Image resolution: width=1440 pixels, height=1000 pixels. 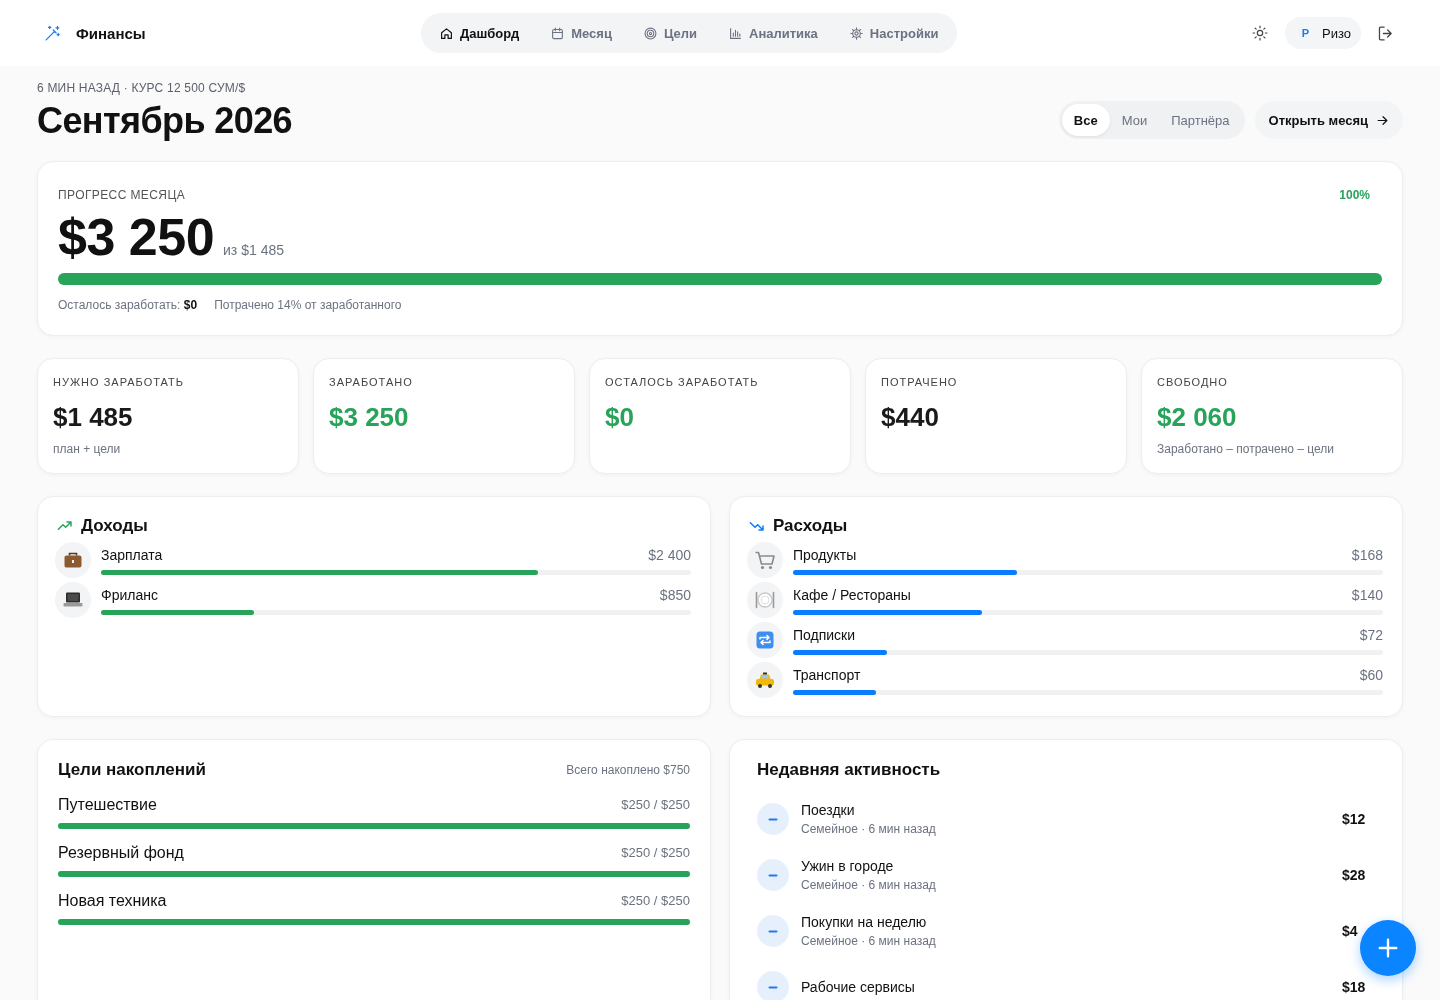 What do you see at coordinates (308, 305) in the screenshot?
I see `spent-share-text: Потрачено 14% от заработанного` at bounding box center [308, 305].